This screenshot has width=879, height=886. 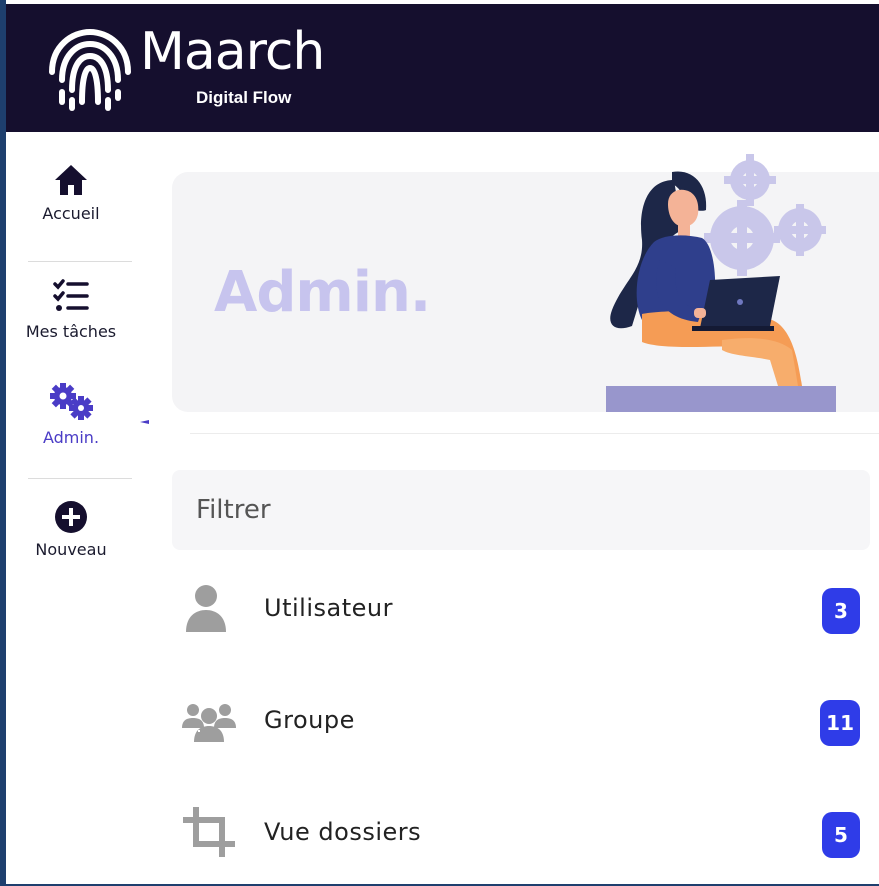 I want to click on filter-input, so click(x=521, y=510).